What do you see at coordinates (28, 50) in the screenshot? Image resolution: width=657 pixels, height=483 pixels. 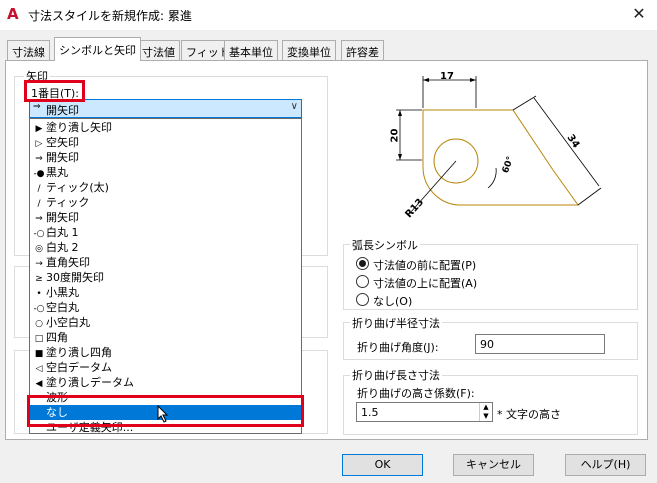 I see `tab-dimension-lines: 寸法線` at bounding box center [28, 50].